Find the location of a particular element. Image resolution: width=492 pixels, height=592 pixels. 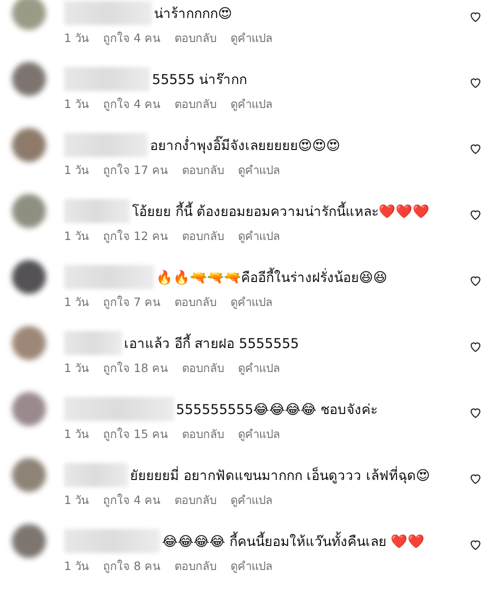

likes-link: ถูกใจ 7 คน is located at coordinates (131, 302).